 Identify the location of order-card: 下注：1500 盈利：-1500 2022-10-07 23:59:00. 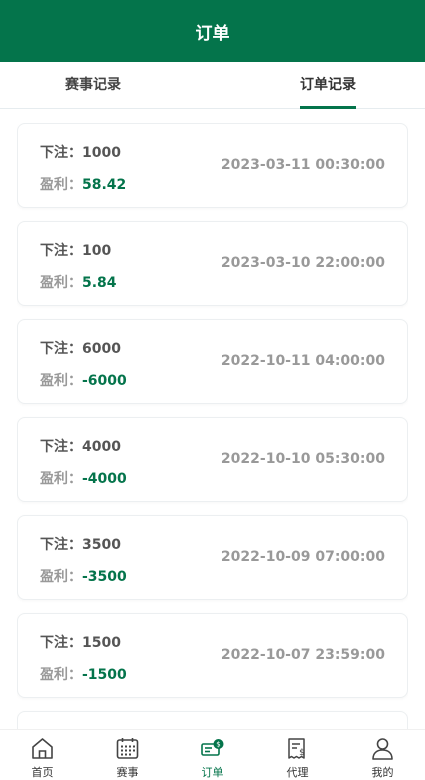
(212, 655).